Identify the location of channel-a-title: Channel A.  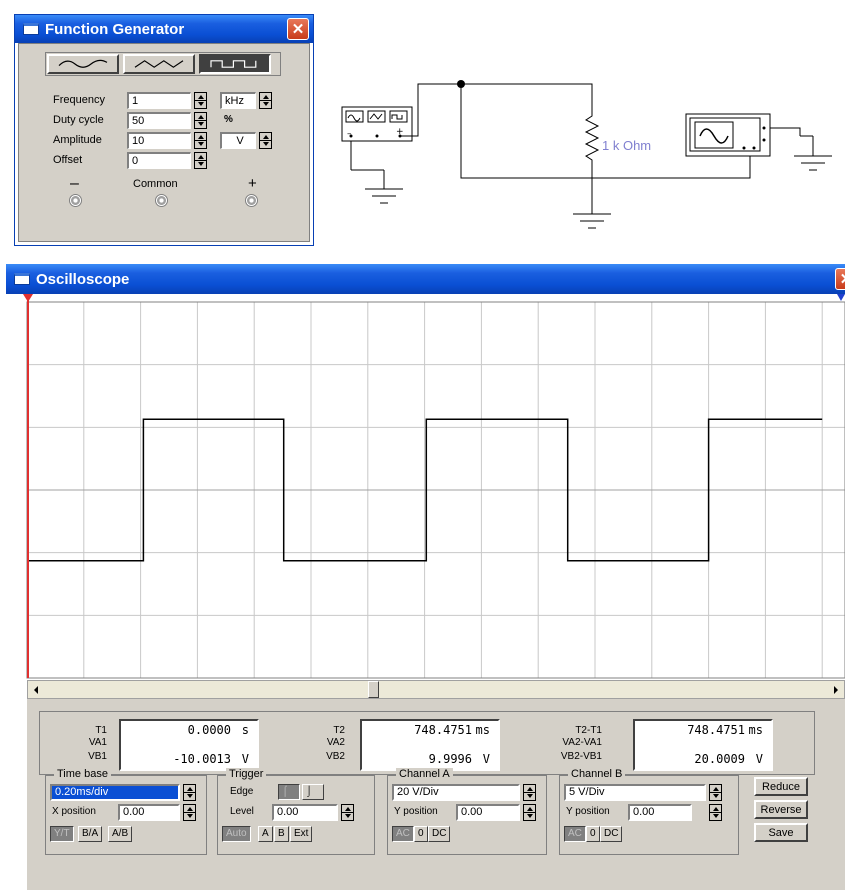
(424, 774).